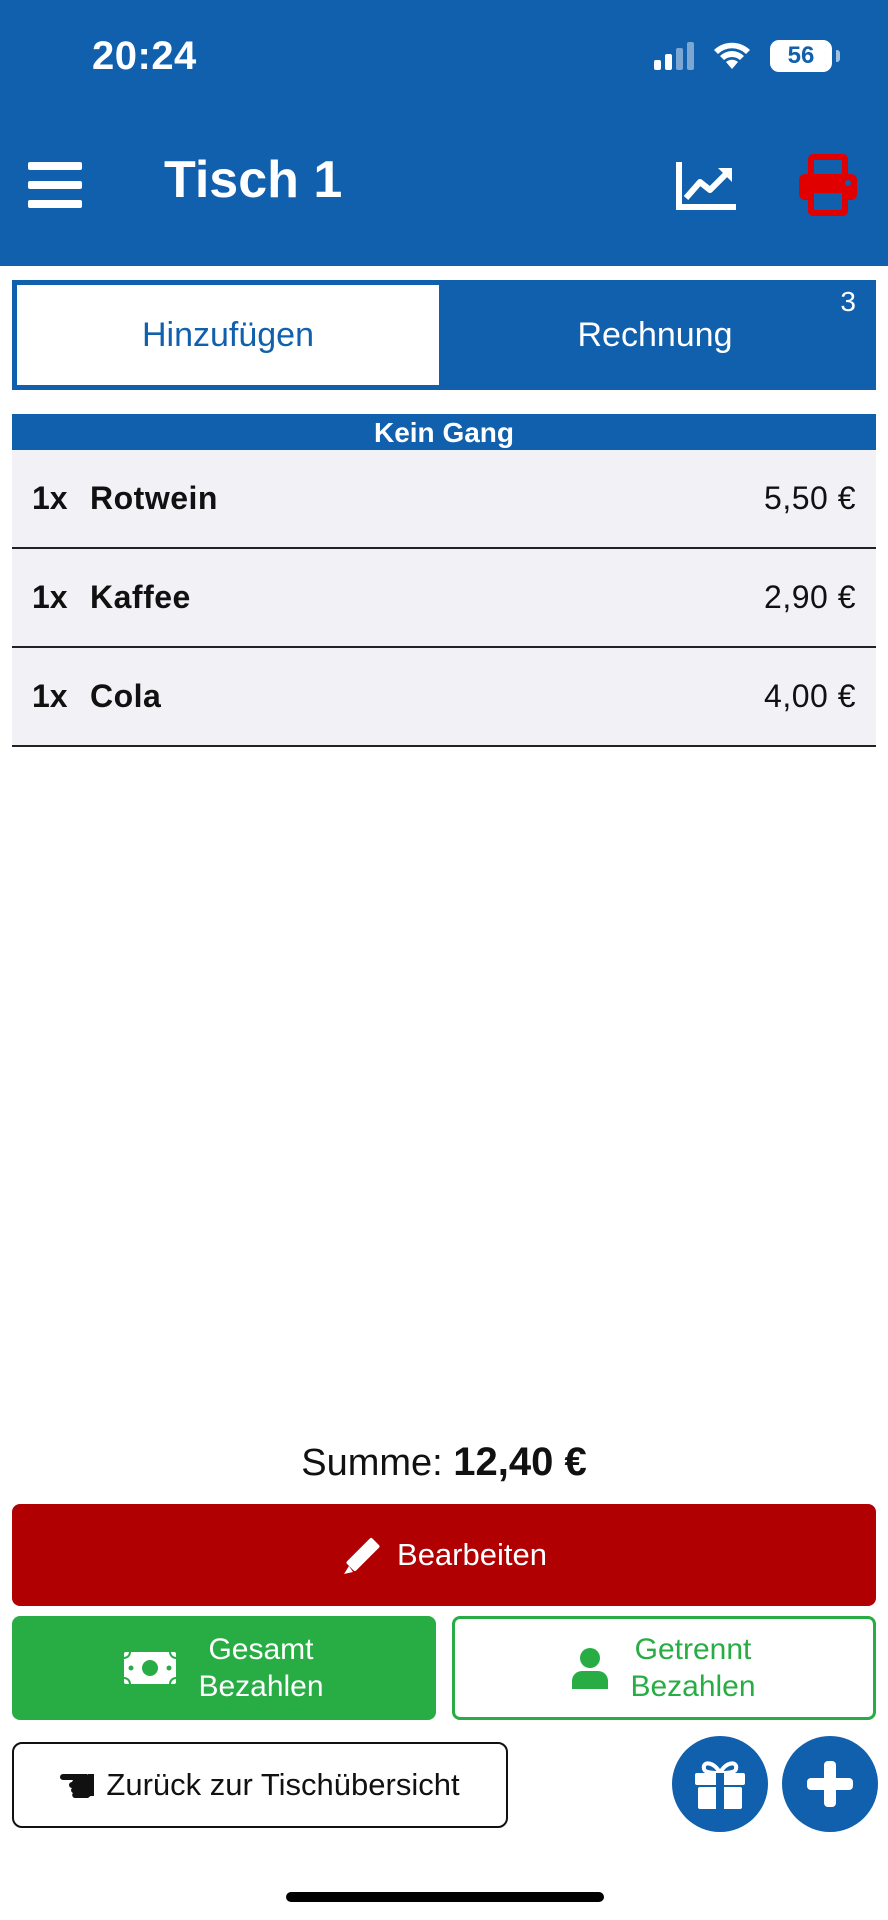 The height and width of the screenshot is (1920, 888). Describe the element at coordinates (655, 335) in the screenshot. I see `tab-bill: Rechnung` at that location.